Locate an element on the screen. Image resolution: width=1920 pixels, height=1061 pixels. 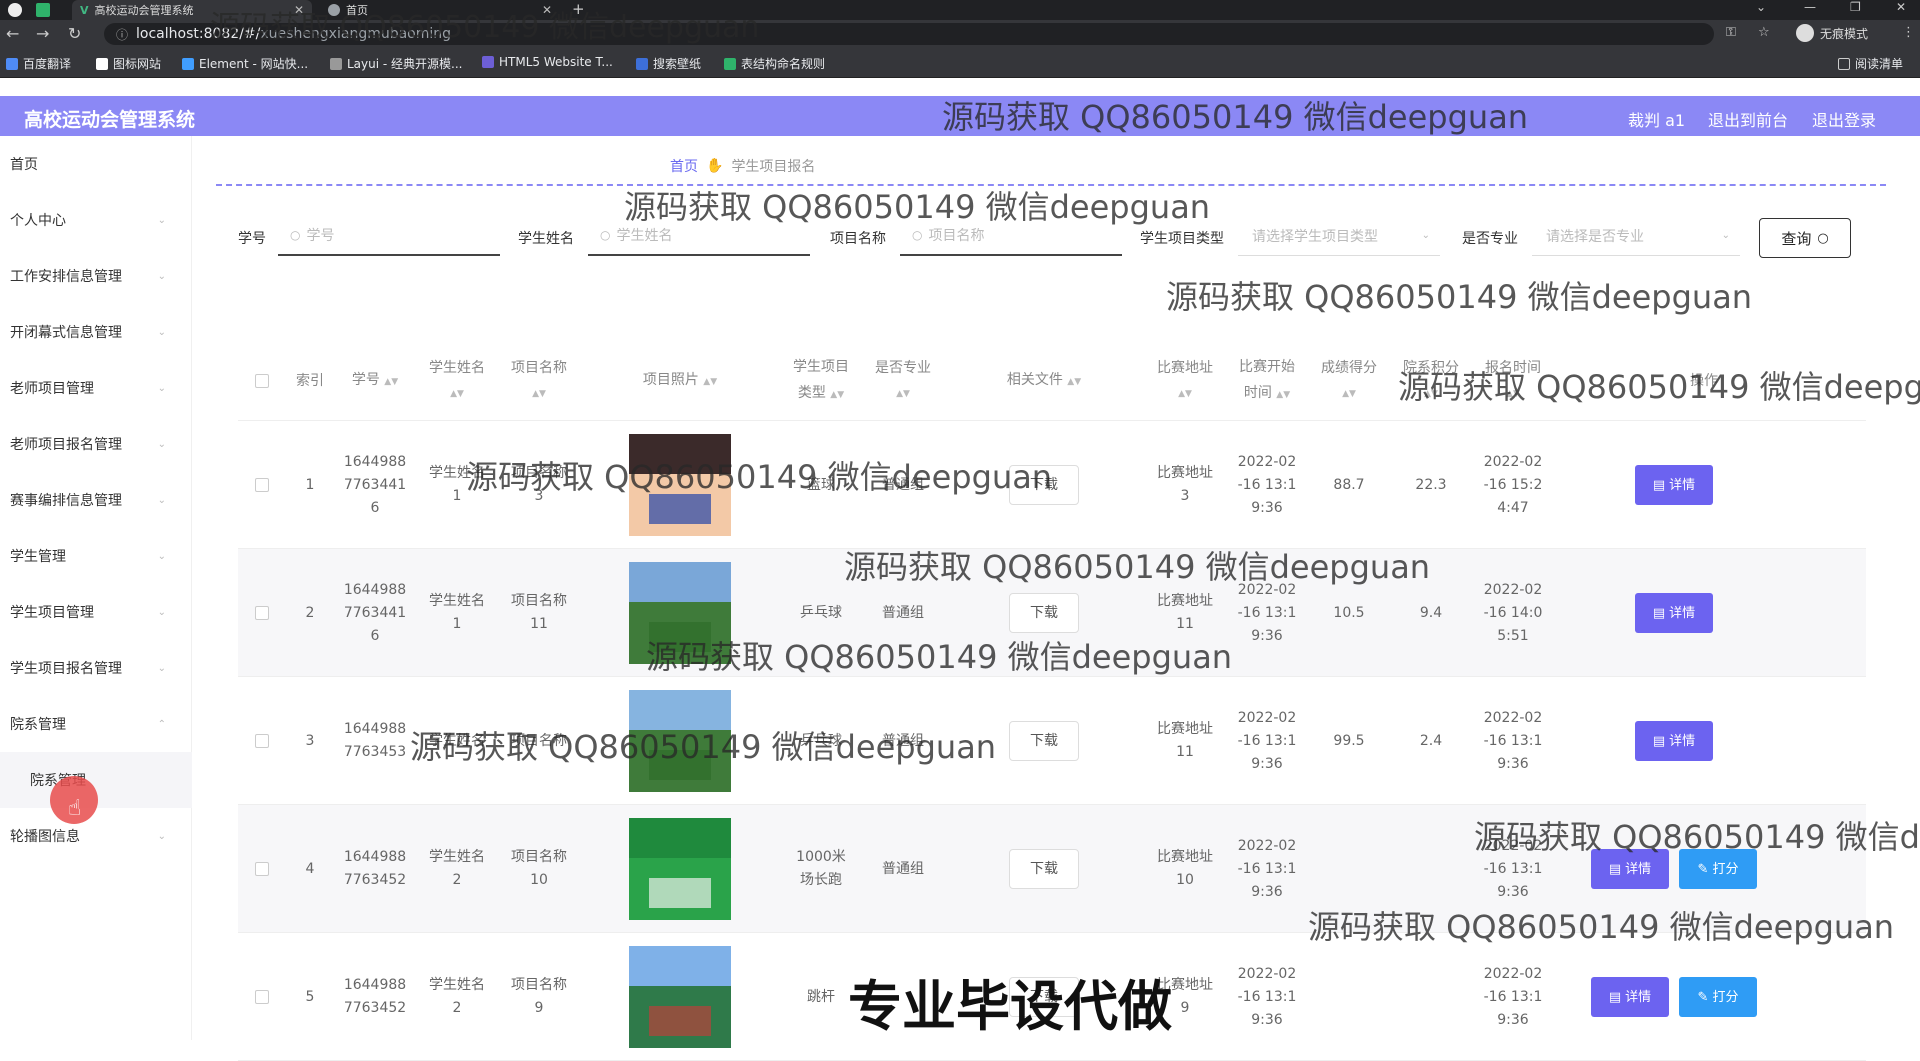
to-front-link: 退出到前台 is located at coordinates (1748, 119).